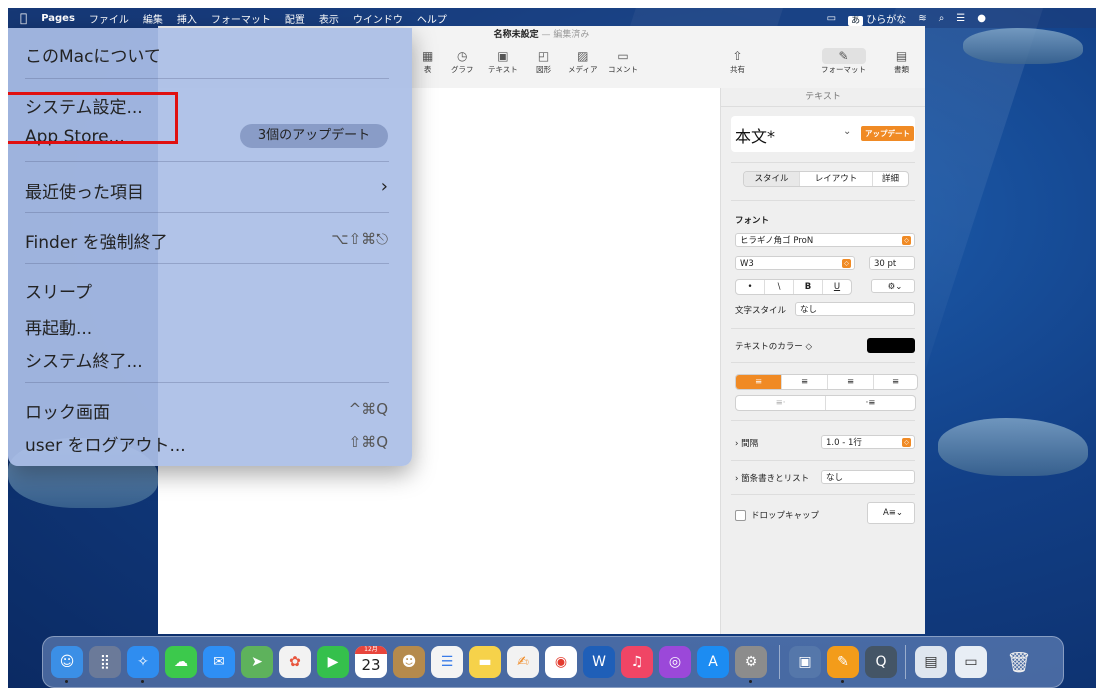 Image resolution: width=1104 pixels, height=696 pixels. I want to click on list-disclosure: › 箇条書きとリスト, so click(772, 478).